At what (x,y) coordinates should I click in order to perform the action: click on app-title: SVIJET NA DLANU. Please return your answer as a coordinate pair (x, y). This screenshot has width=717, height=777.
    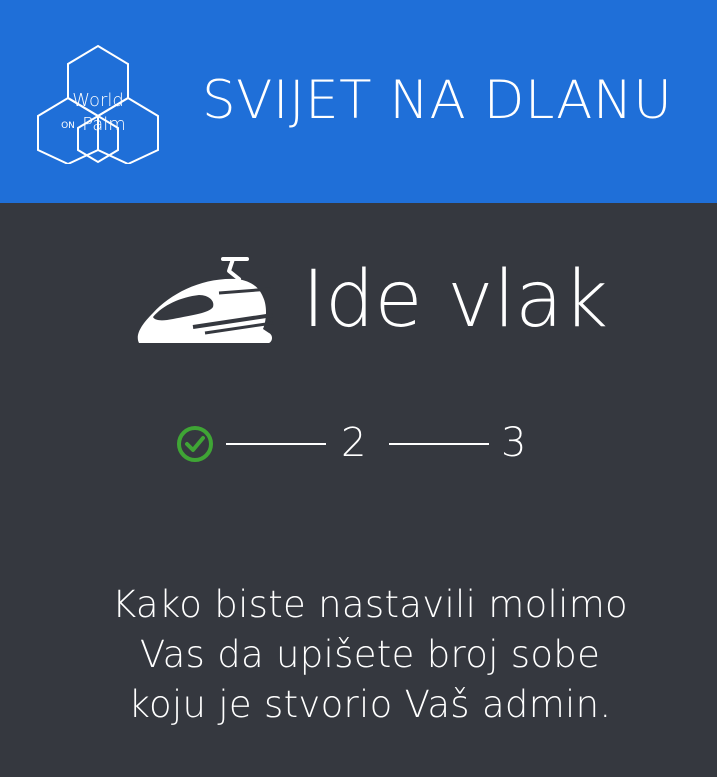
    Looking at the image, I should click on (437, 100).